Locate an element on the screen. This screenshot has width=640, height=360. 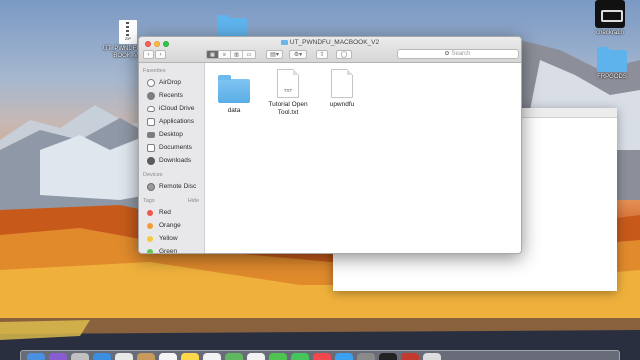
desktop-folder-frpgods: FRPGODS is located at coordinates (612, 64).